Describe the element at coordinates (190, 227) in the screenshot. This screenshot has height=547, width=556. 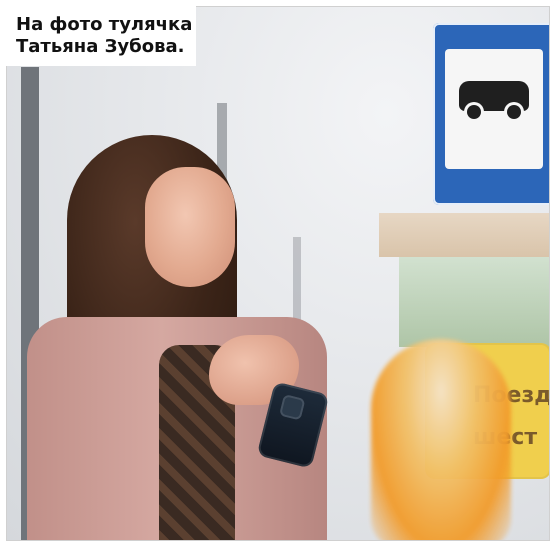
I see `face` at that location.